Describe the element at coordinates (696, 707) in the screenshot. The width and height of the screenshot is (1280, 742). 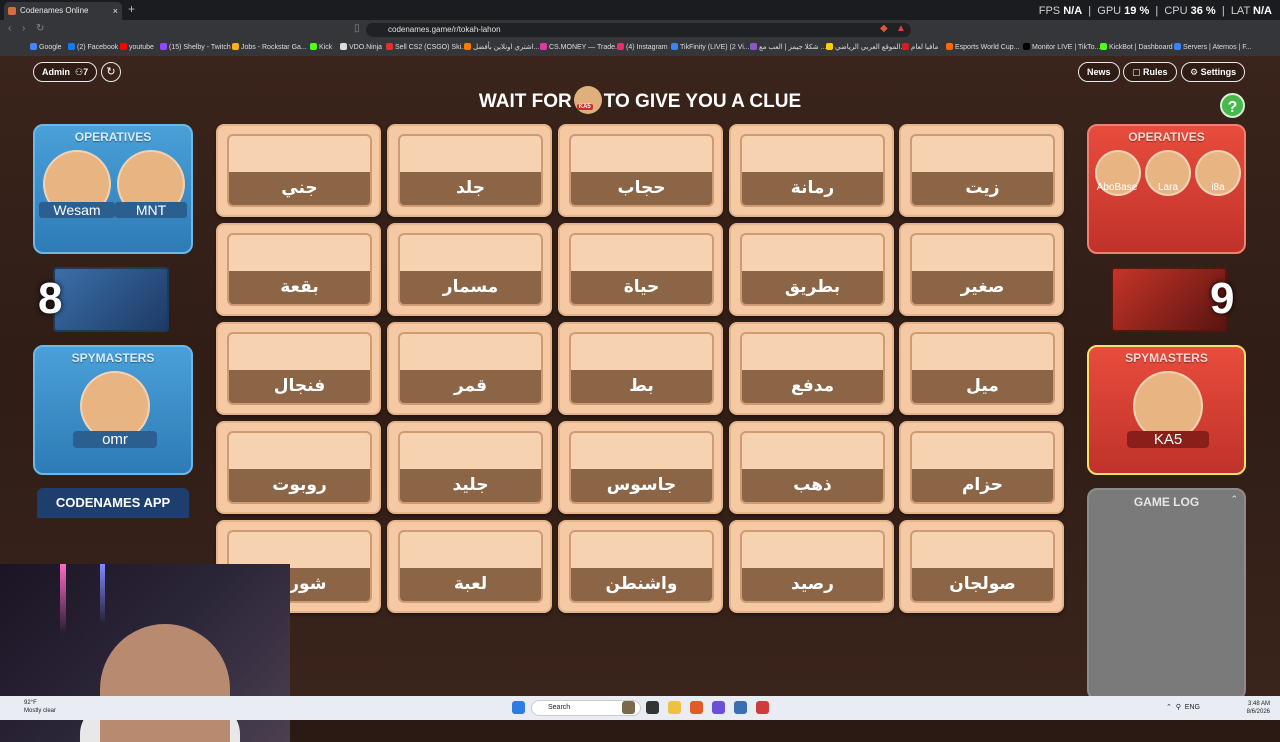
I see `brave-browser-icon` at that location.